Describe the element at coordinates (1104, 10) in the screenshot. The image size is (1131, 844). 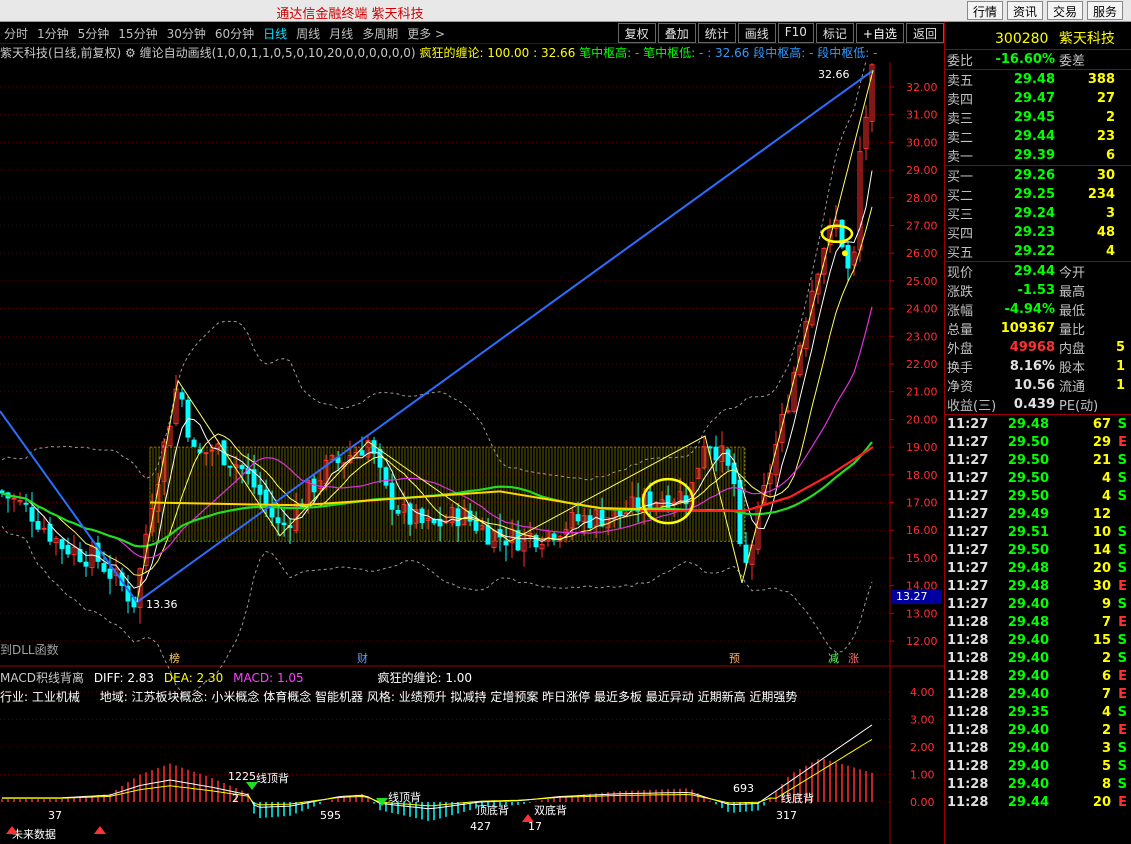
I see `service-button: 服务` at that location.